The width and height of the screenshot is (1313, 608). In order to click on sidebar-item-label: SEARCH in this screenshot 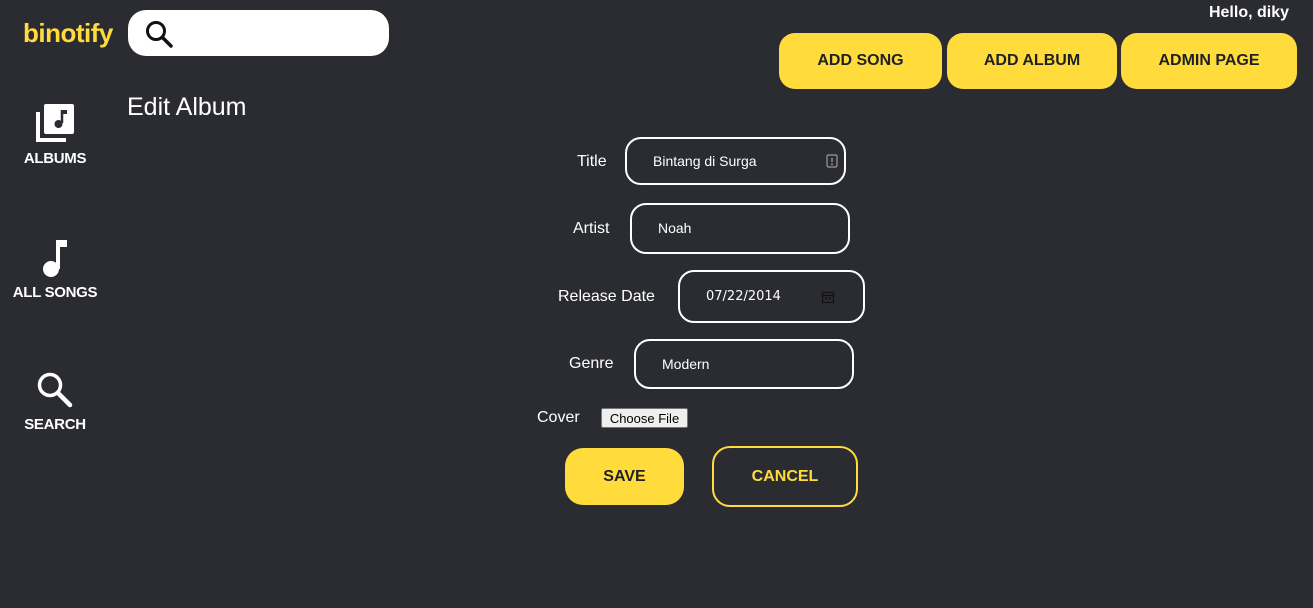, I will do `click(55, 424)`.